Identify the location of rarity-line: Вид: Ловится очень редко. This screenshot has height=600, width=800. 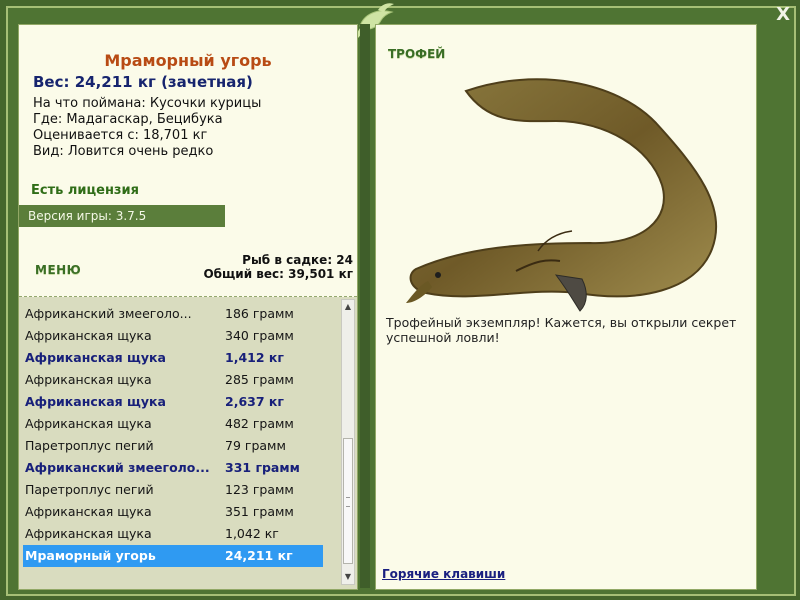
(123, 151).